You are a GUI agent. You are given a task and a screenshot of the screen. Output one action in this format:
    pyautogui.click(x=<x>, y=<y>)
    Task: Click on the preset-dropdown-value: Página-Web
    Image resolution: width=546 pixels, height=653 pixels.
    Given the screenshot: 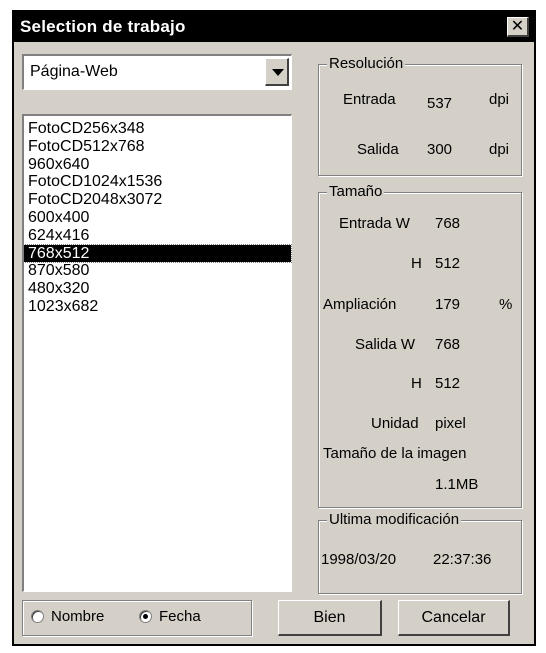 What is the action you would take?
    pyautogui.click(x=74, y=71)
    